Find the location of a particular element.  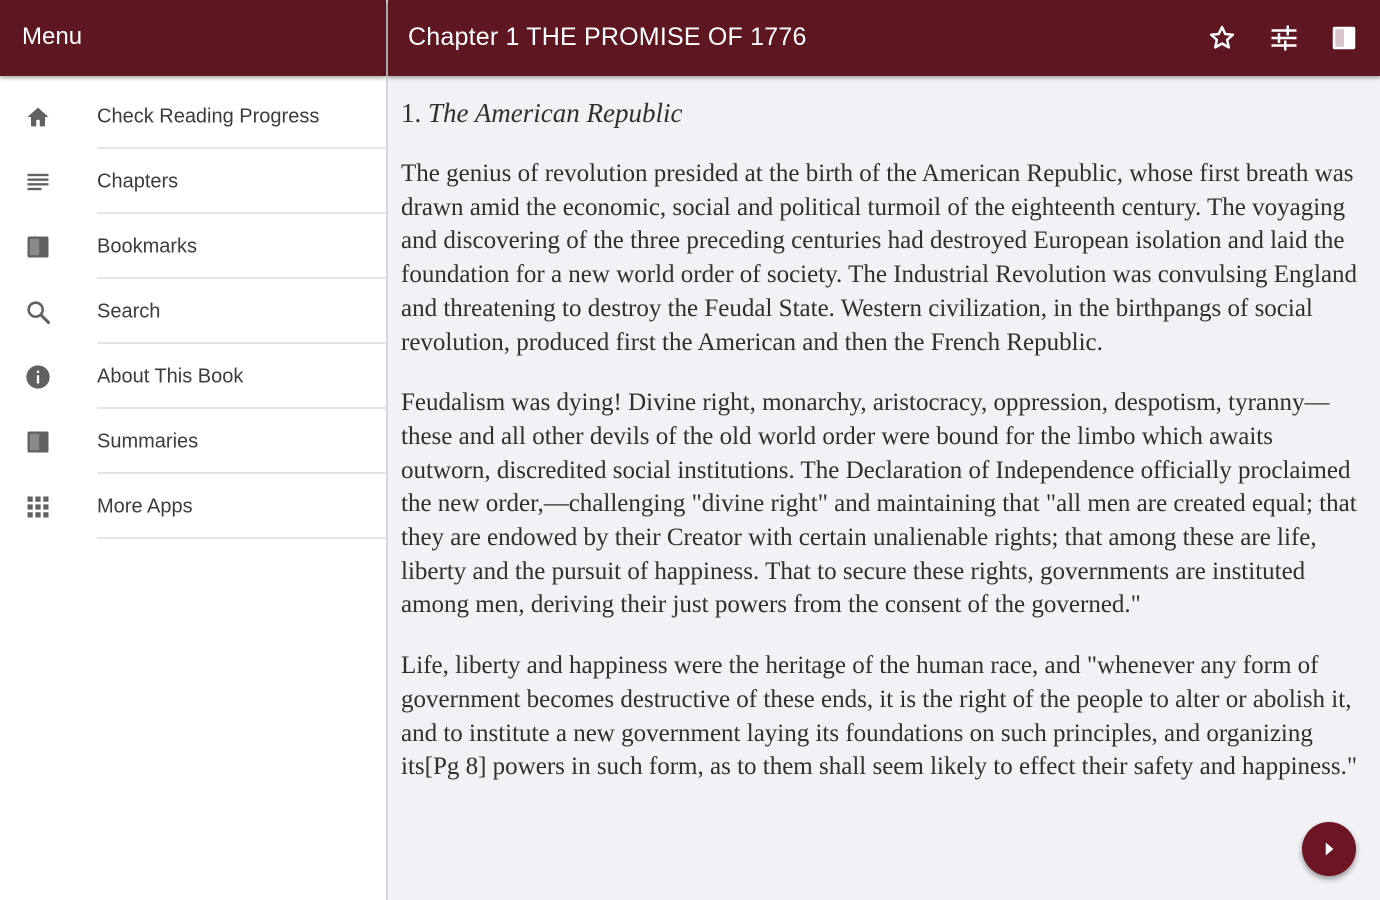

nav-chapters: Chapters is located at coordinates (193, 182).